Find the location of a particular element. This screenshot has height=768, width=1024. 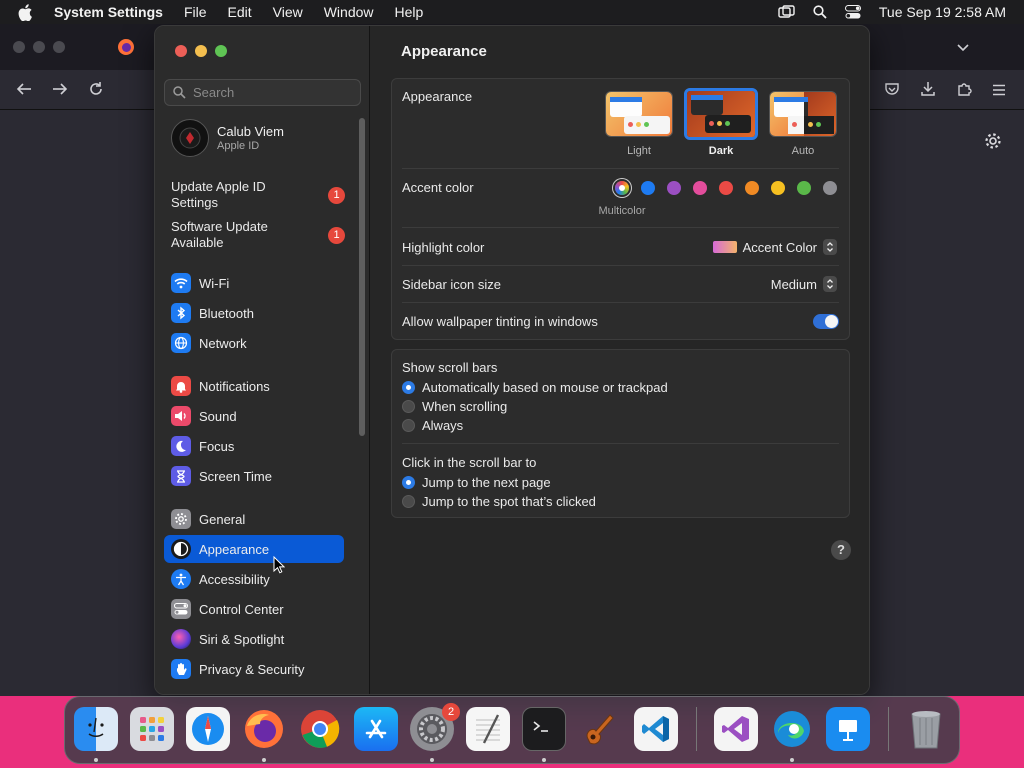

downloads-icon is located at coordinates (928, 91).